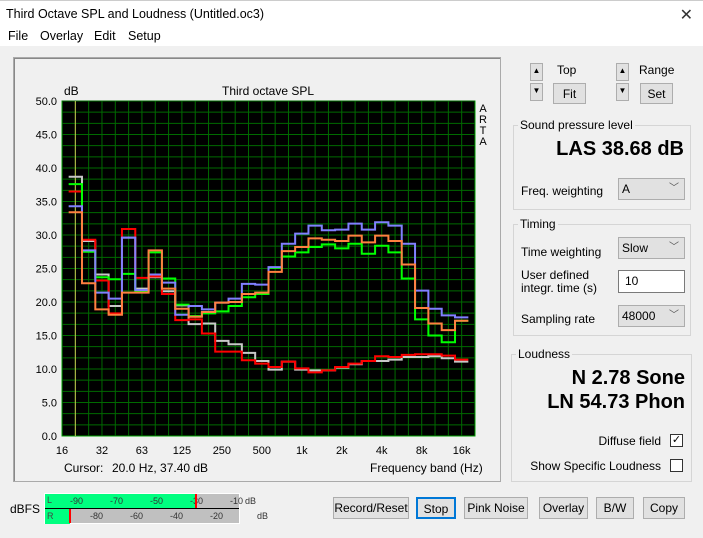  I want to click on freq-weighting-label: Freq. weighting, so click(562, 191).